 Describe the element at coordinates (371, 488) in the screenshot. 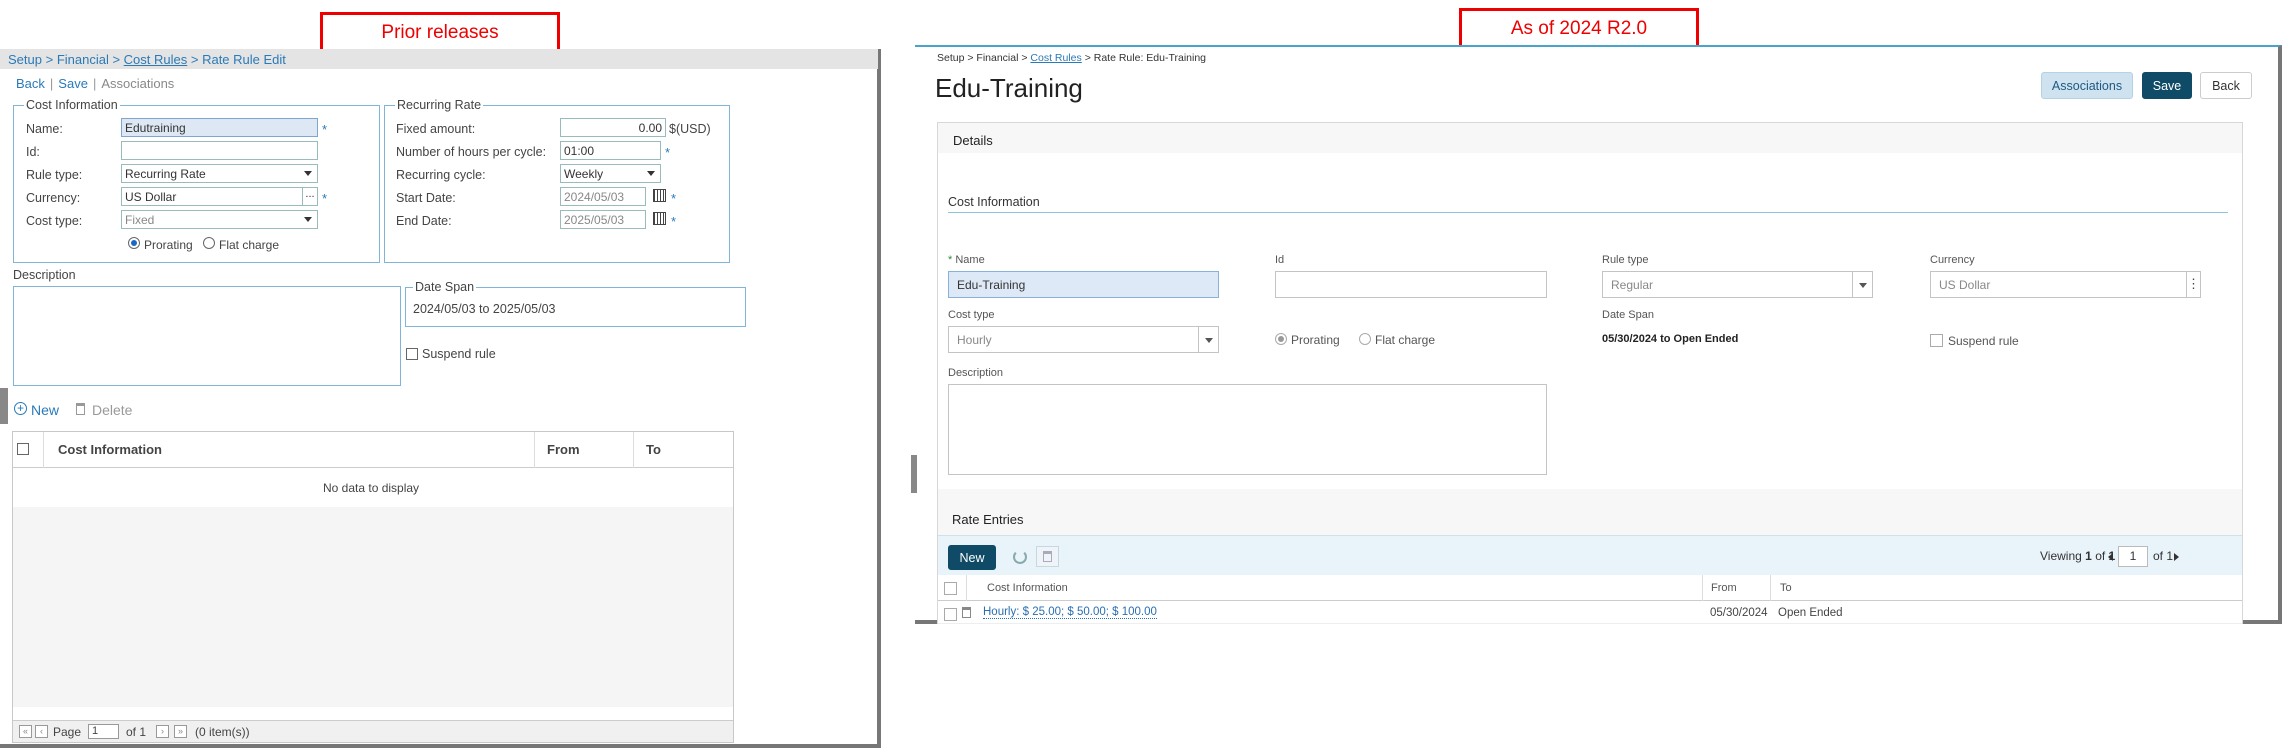

I see `empty-message: No data to display` at that location.